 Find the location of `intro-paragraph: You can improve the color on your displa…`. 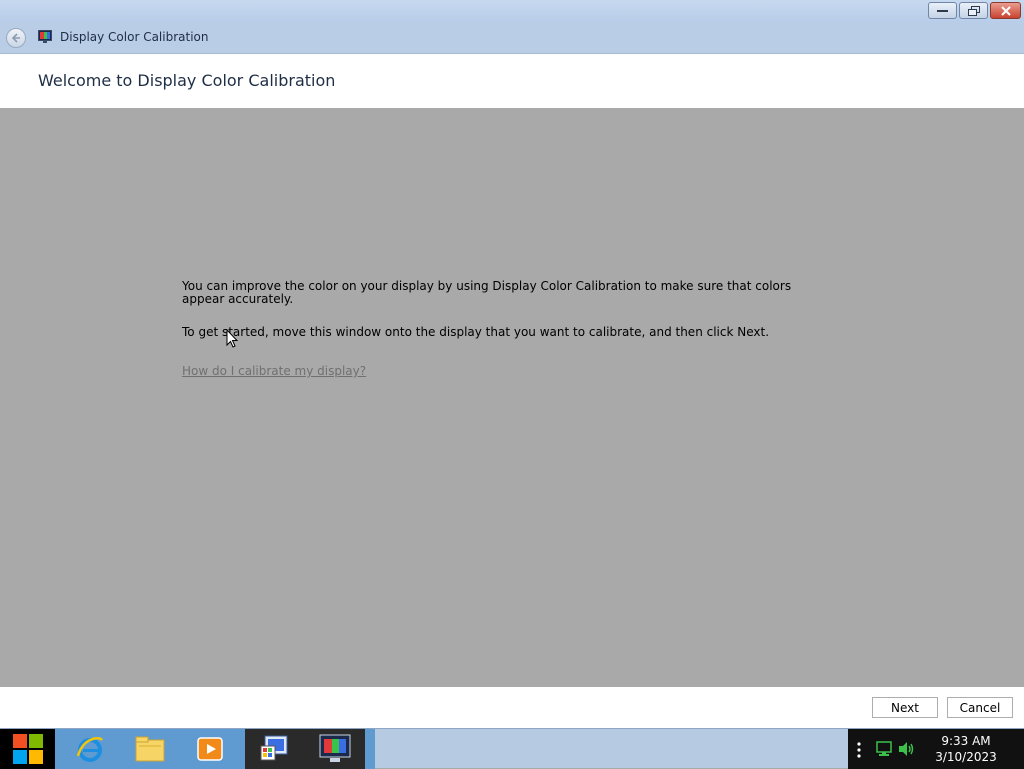

intro-paragraph: You can improve the color on your displa… is located at coordinates (487, 292).